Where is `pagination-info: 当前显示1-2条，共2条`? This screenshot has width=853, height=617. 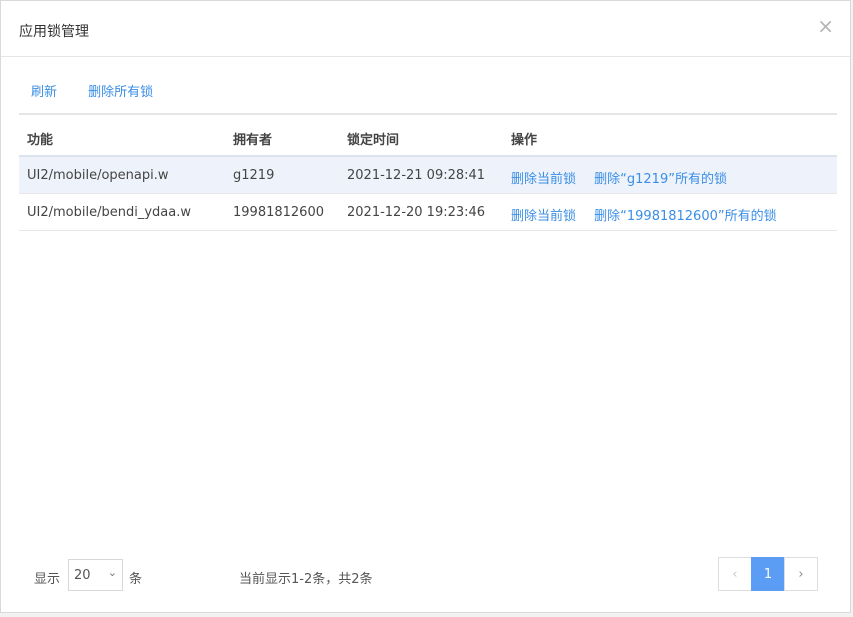 pagination-info: 当前显示1-2条，共2条 is located at coordinates (306, 579).